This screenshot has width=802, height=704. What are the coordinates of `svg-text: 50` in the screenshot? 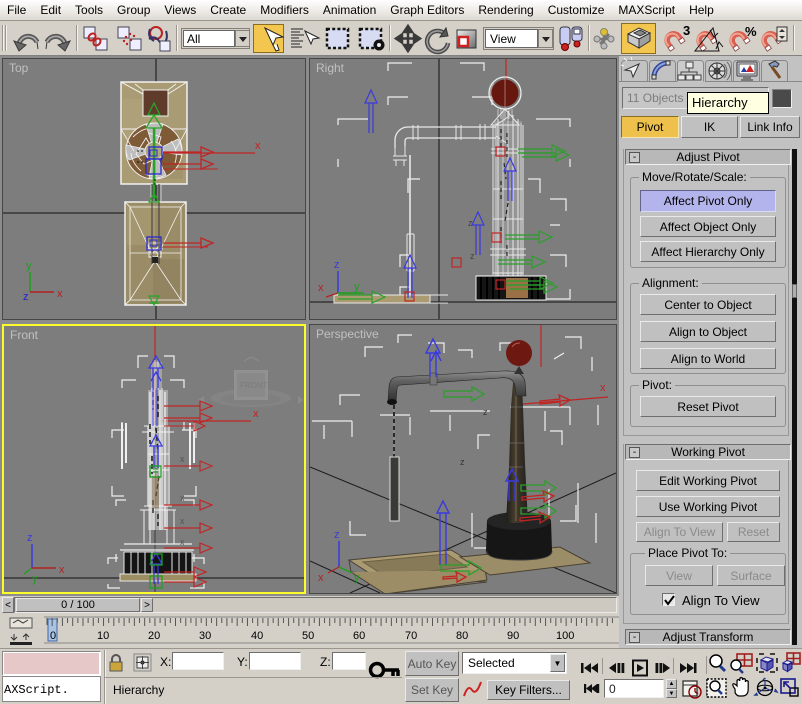 It's located at (308, 636).